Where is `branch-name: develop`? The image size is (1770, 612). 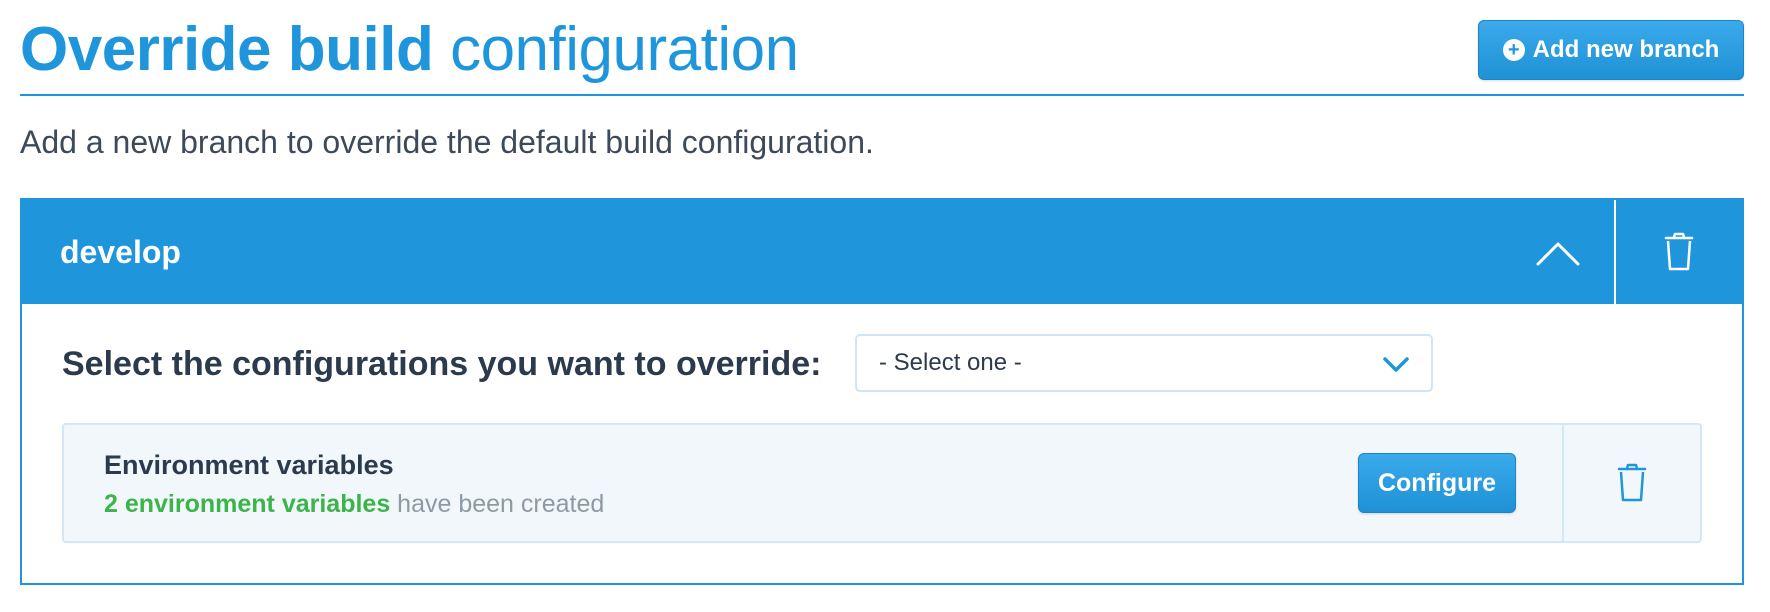 branch-name: develop is located at coordinates (120, 252).